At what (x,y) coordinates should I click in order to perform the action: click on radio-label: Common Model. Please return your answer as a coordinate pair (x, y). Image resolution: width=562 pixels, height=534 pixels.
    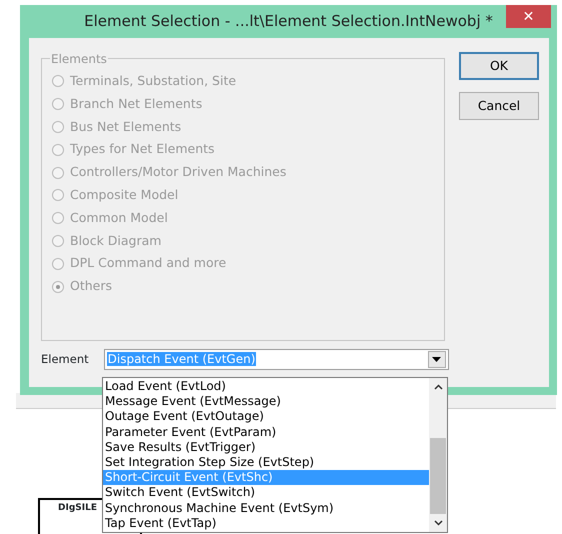
    Looking at the image, I should click on (119, 217).